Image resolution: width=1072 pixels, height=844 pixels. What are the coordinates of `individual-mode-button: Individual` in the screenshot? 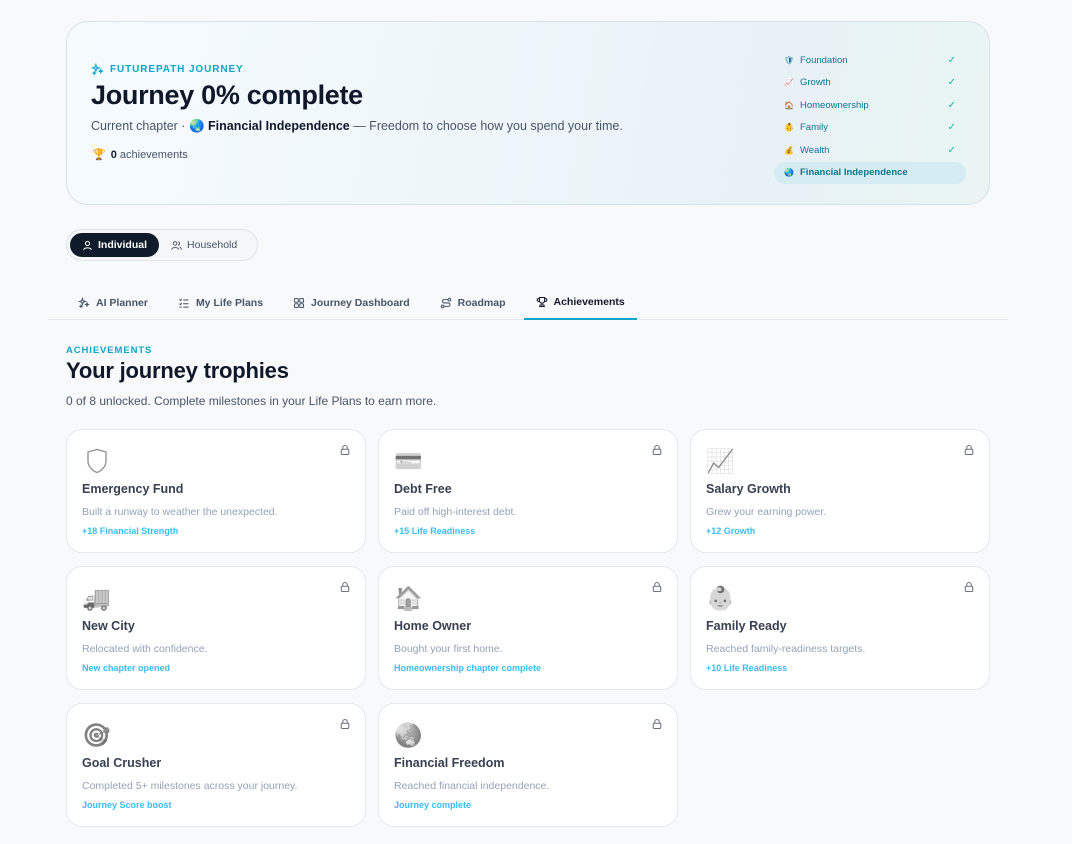 It's located at (115, 245).